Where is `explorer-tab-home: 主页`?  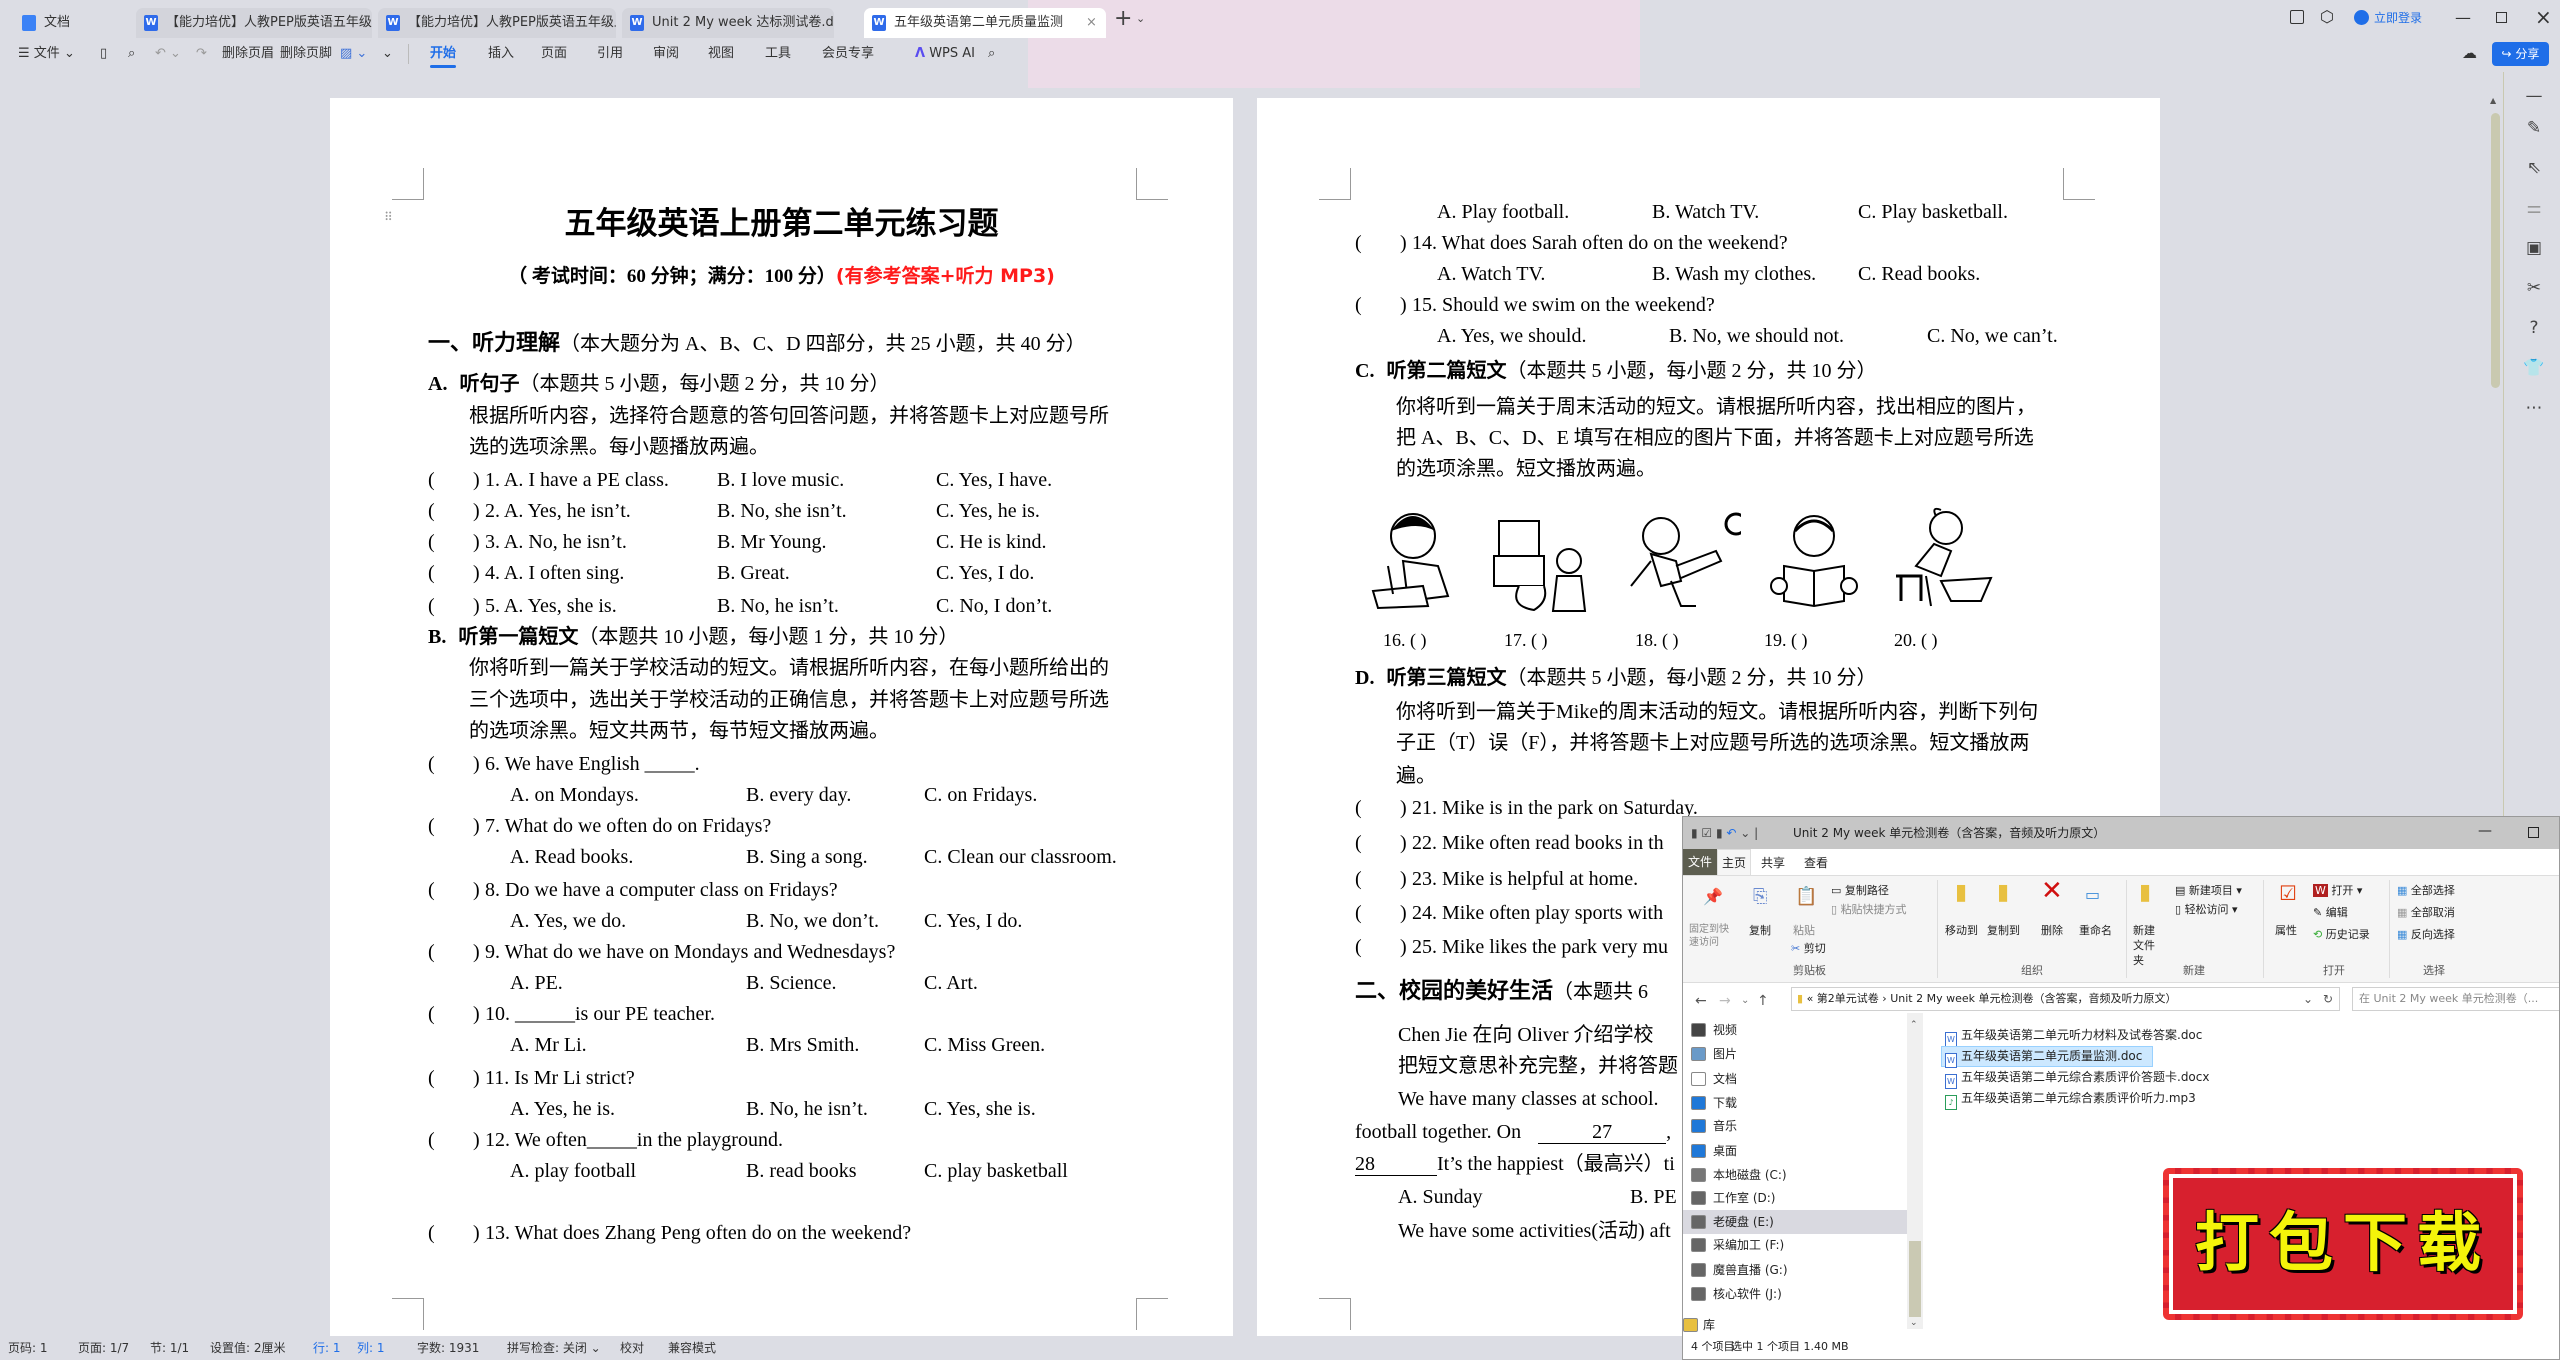 explorer-tab-home: 主页 is located at coordinates (1734, 862).